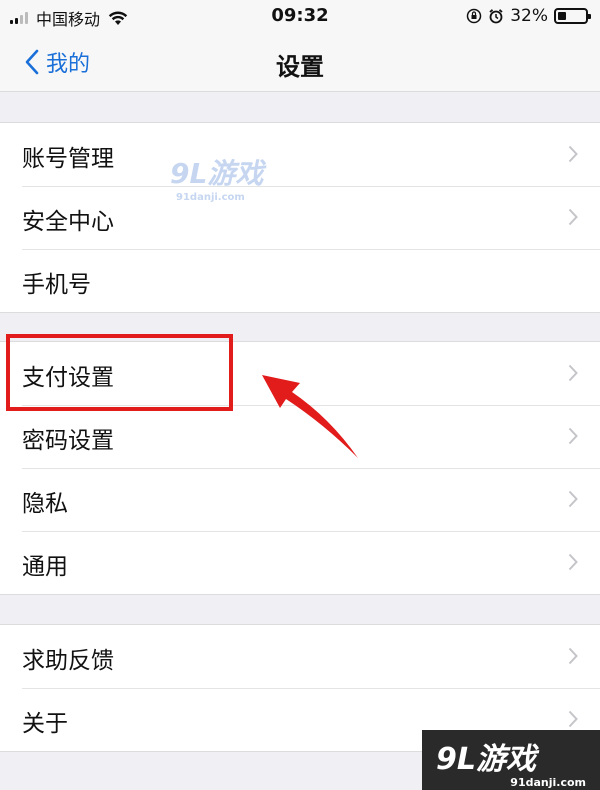 This screenshot has width=600, height=790. I want to click on settings-item-phone-number: 手机号, so click(300, 280).